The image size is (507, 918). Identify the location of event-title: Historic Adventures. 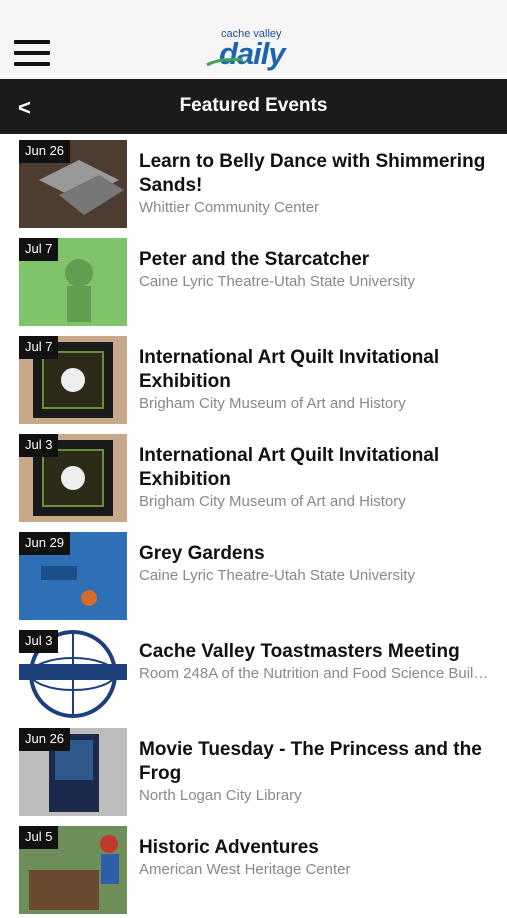
(229, 847).